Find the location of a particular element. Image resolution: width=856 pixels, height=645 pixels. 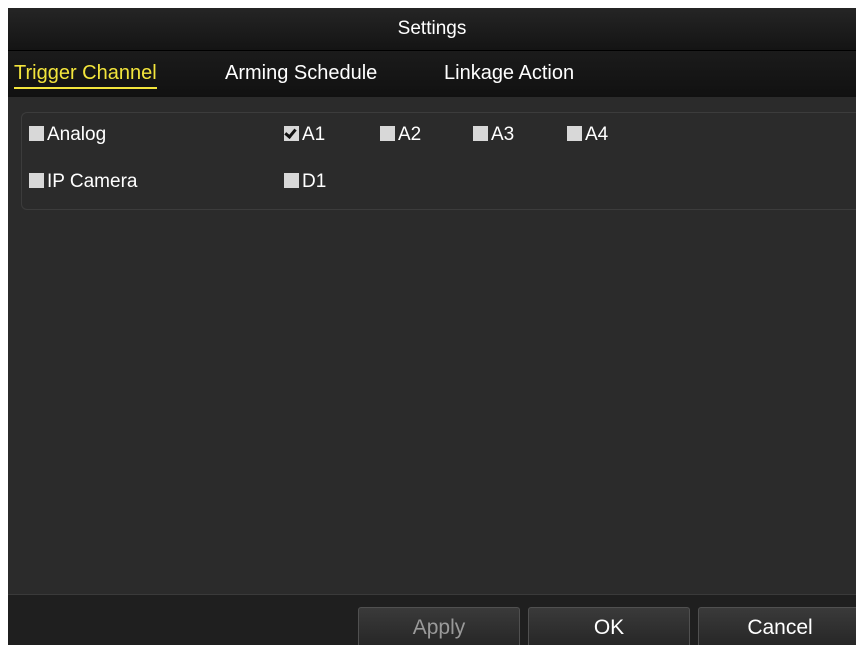

dialog-footer: Apply OK Cancel is located at coordinates (432, 619).